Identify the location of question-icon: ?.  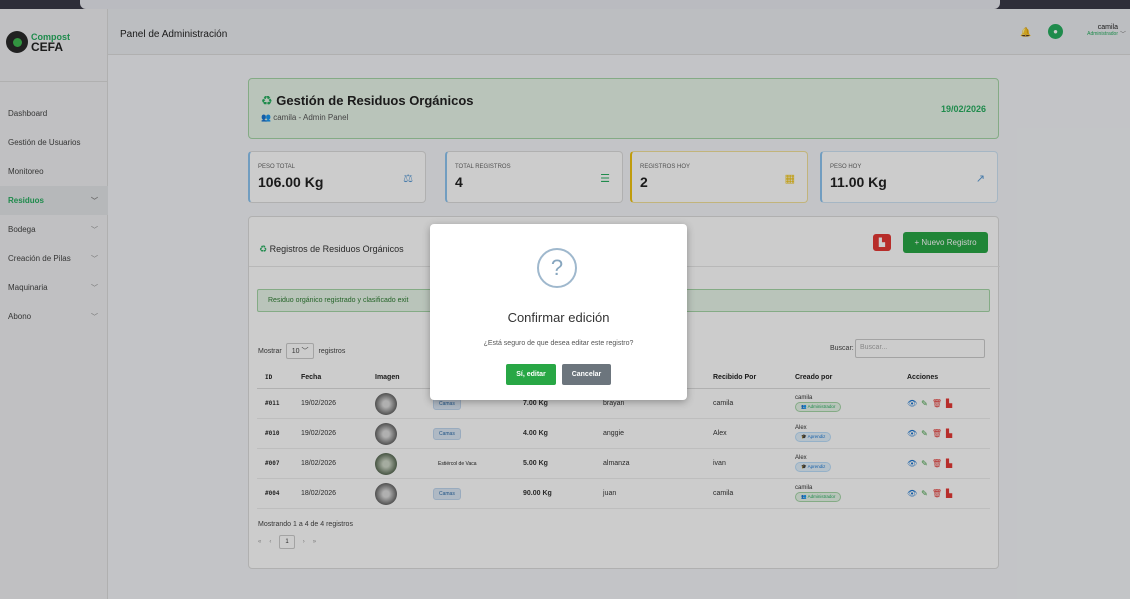
(557, 268).